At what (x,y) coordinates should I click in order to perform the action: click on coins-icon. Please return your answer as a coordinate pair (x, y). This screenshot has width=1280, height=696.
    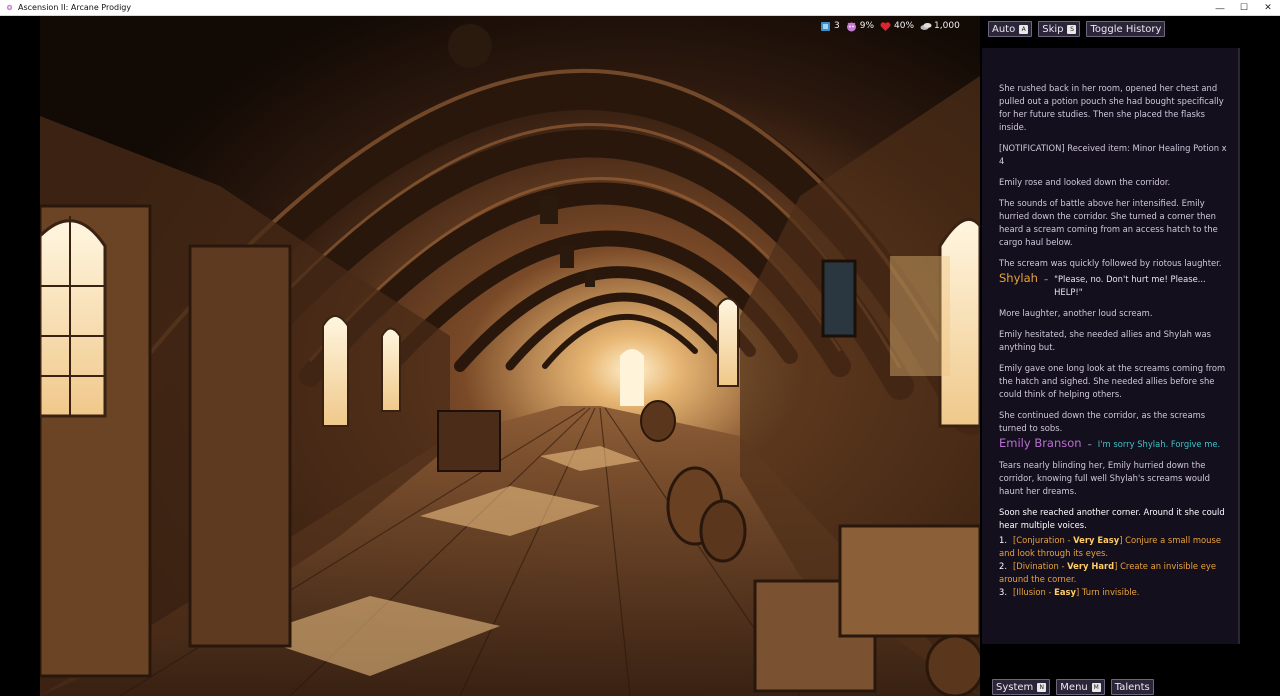
    Looking at the image, I should click on (926, 26).